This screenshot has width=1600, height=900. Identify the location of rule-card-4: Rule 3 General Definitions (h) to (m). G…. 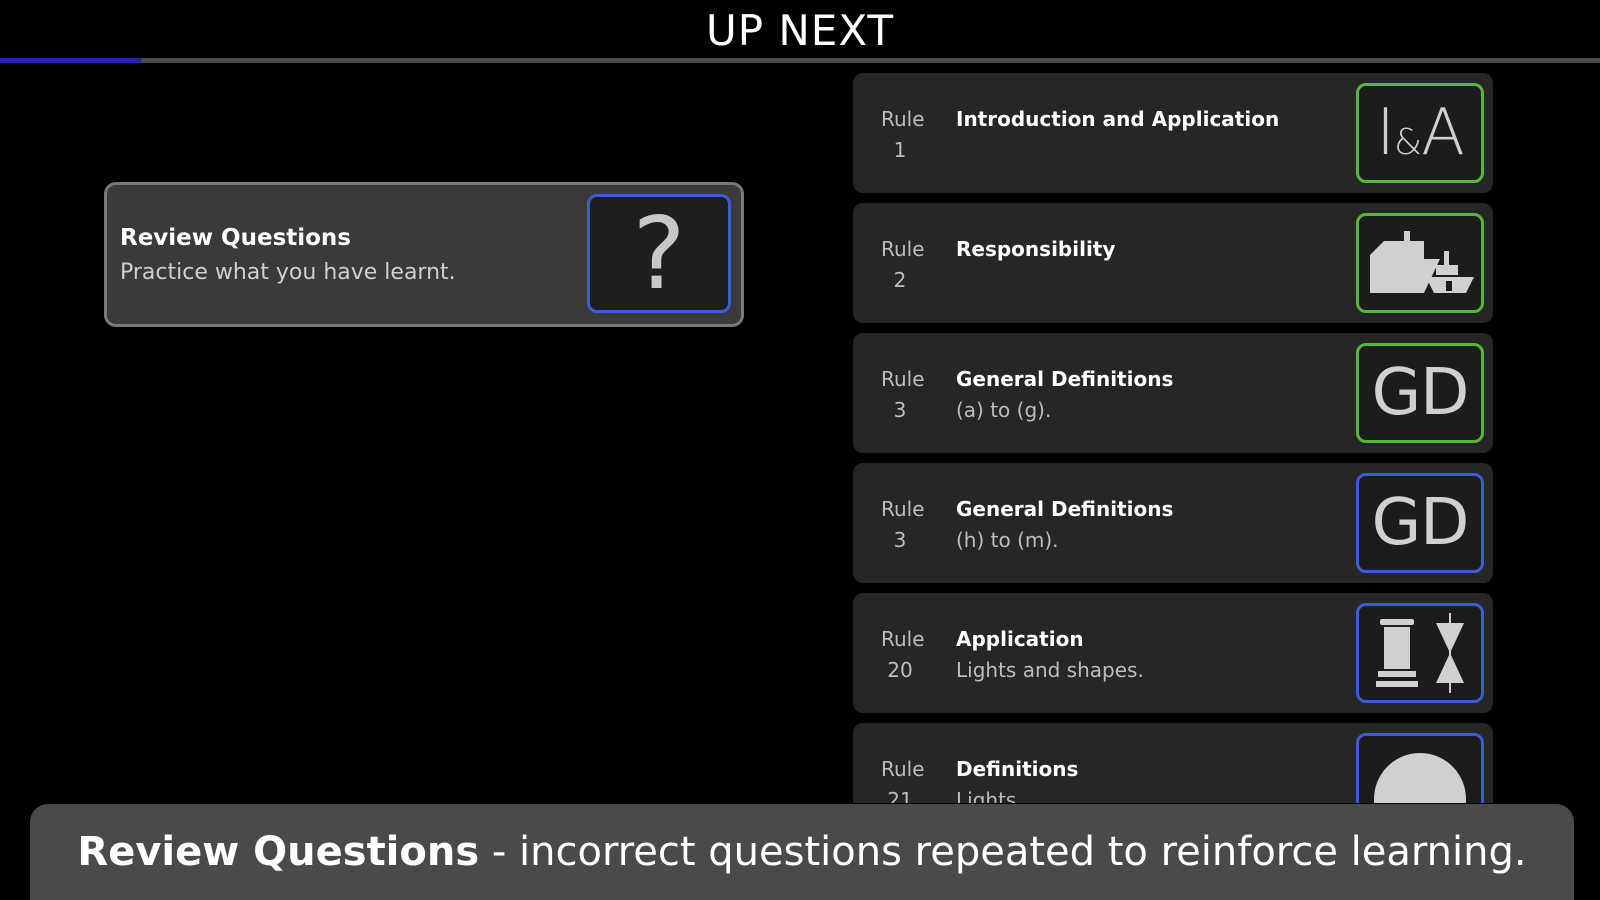
(1173, 523).